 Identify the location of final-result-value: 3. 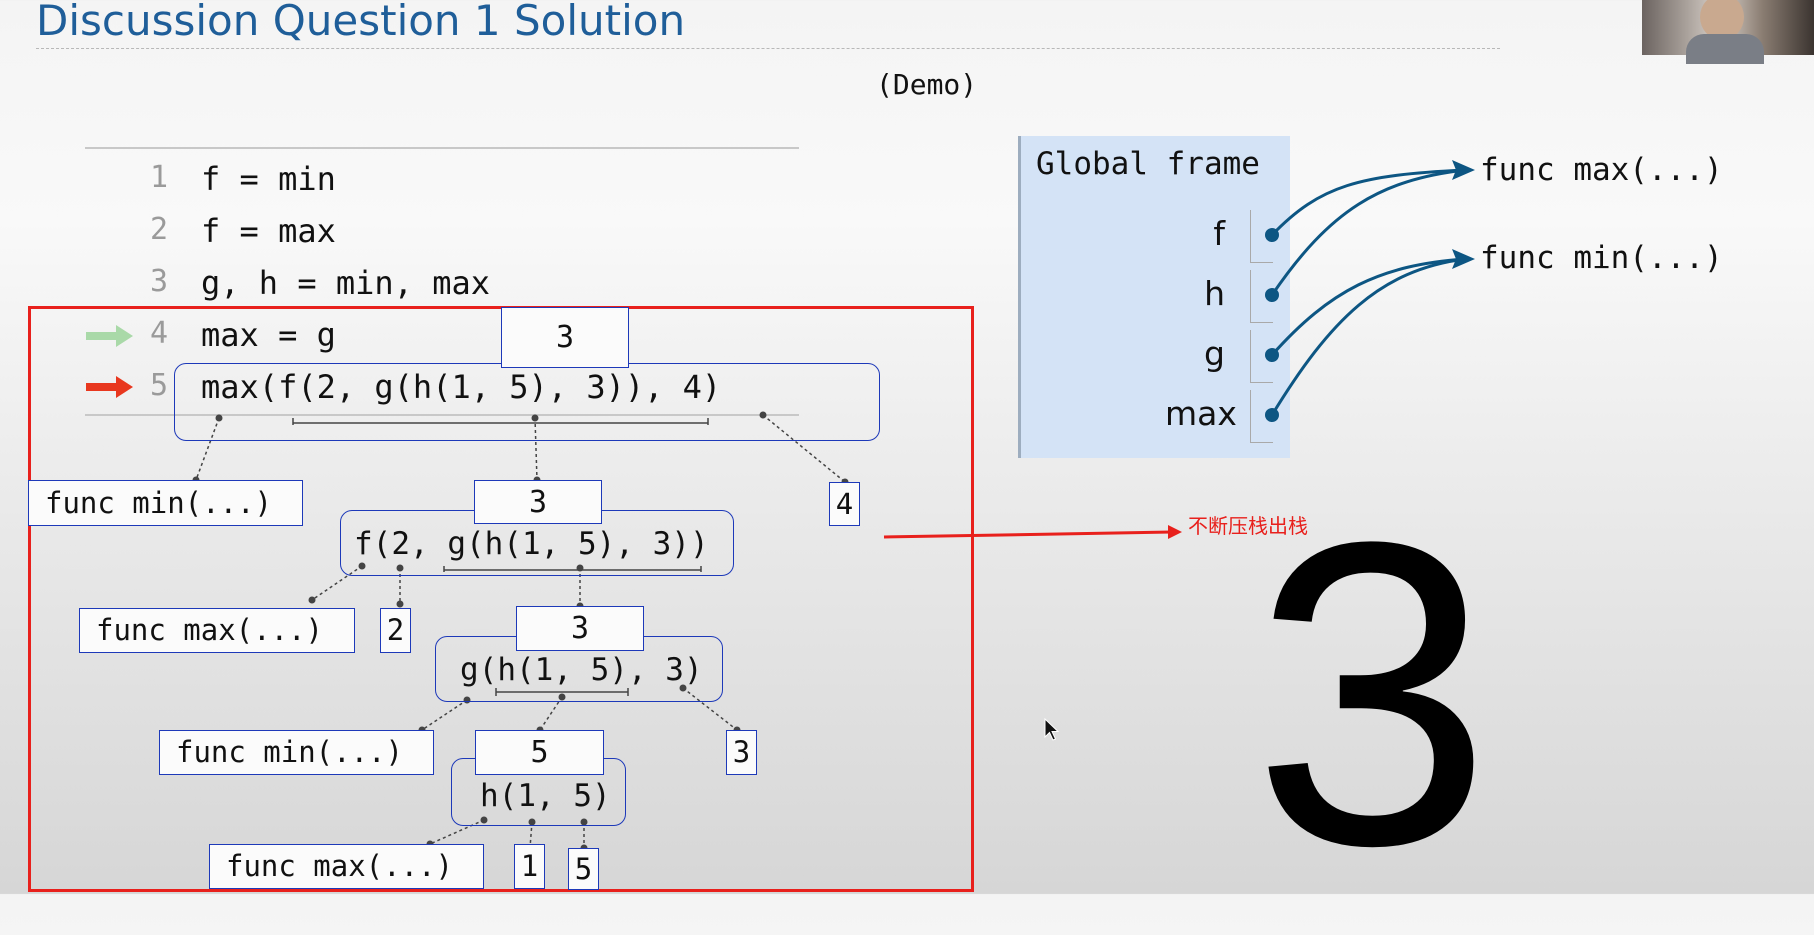
(1372, 693).